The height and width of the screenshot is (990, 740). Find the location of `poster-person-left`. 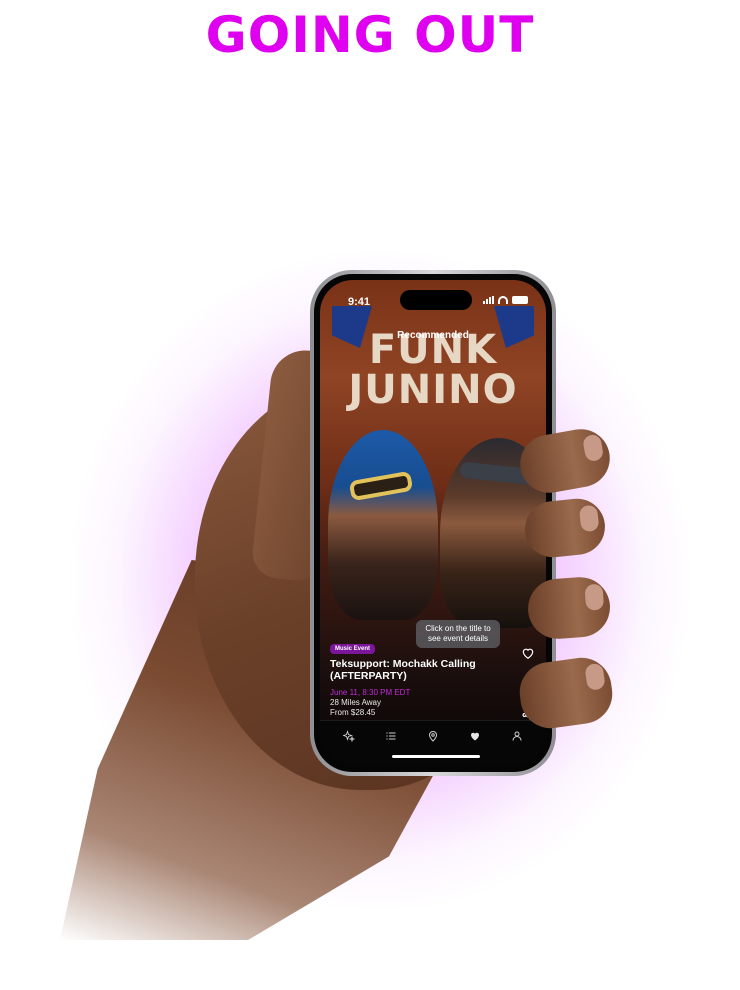

poster-person-left is located at coordinates (383, 525).